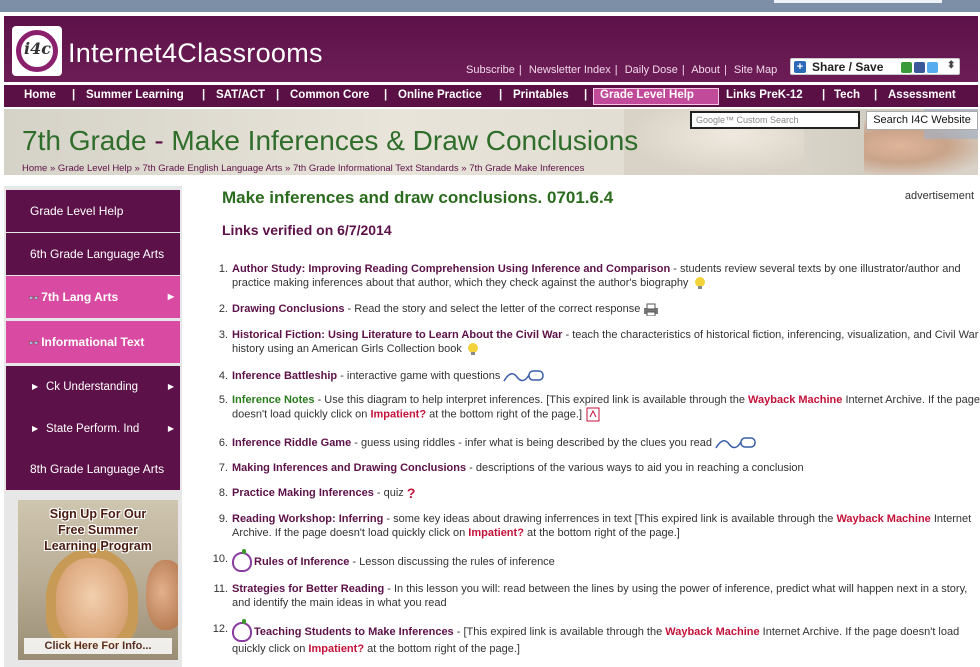 Image resolution: width=980 pixels, height=667 pixels. I want to click on link-rules-of-inference: Rules of Inference, so click(301, 562).